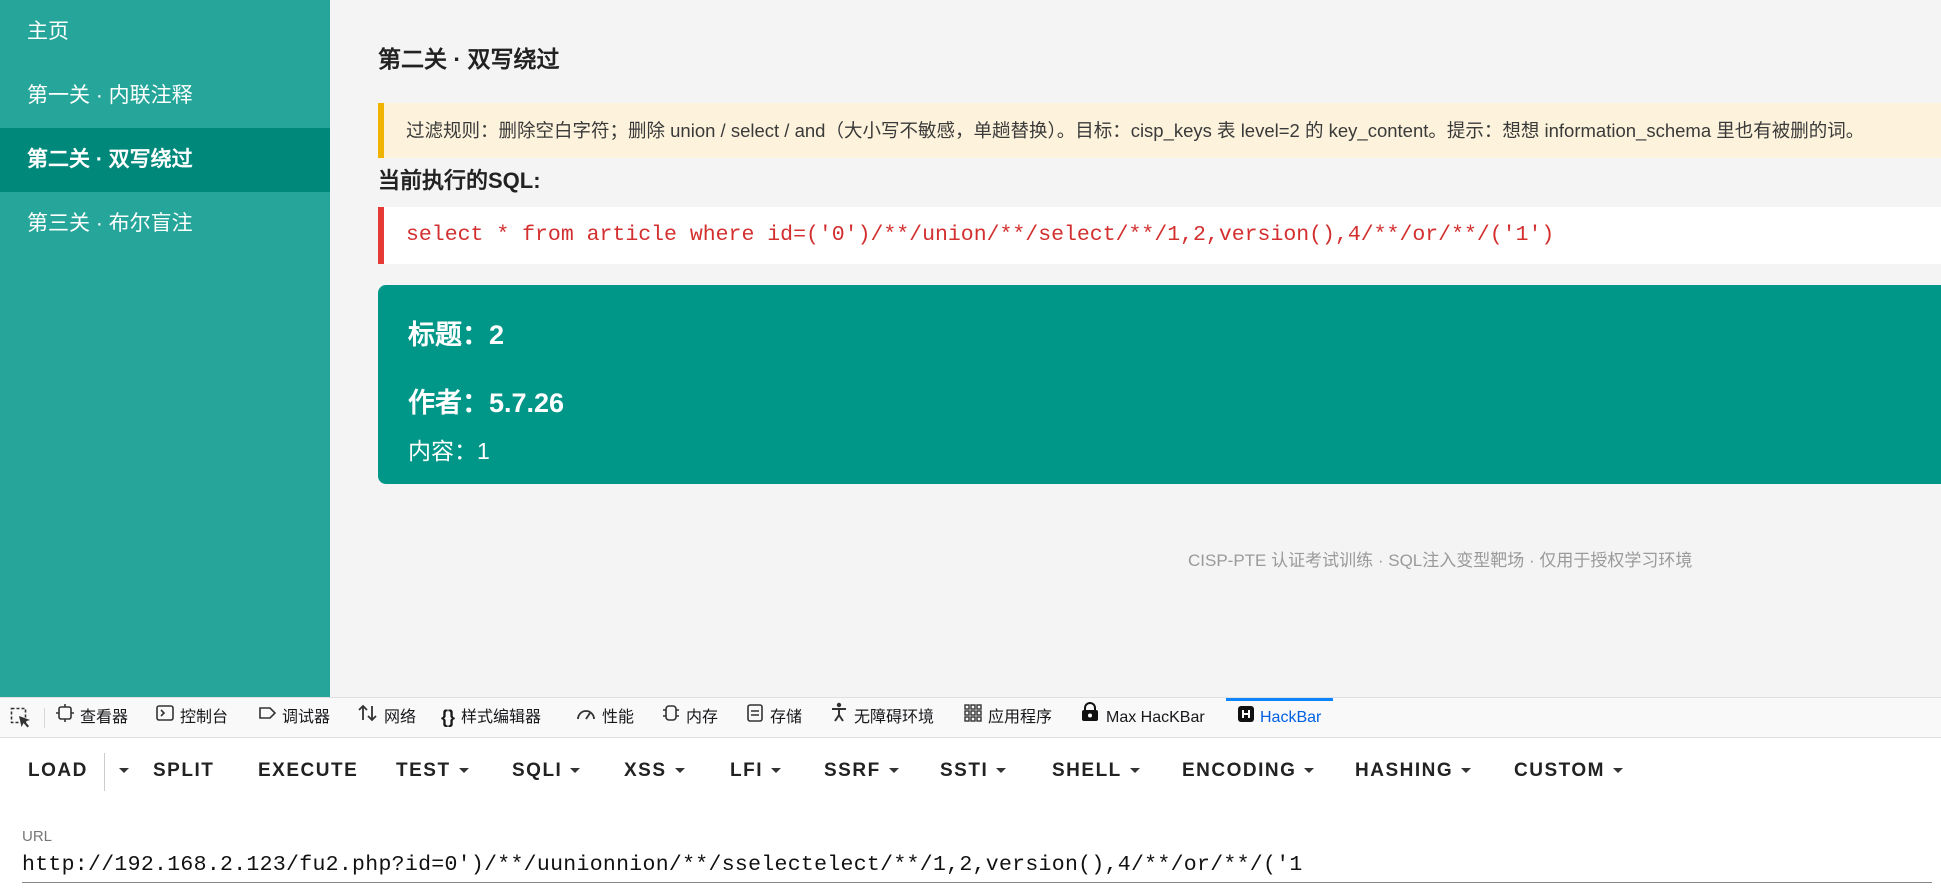 This screenshot has height=891, width=1941. I want to click on tab-label: 性能, so click(618, 717).